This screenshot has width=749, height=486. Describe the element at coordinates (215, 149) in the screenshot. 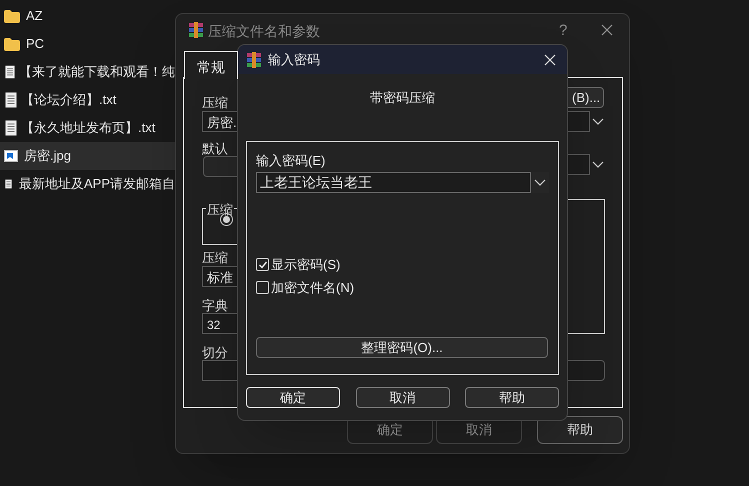

I see `field-label: 默认` at that location.